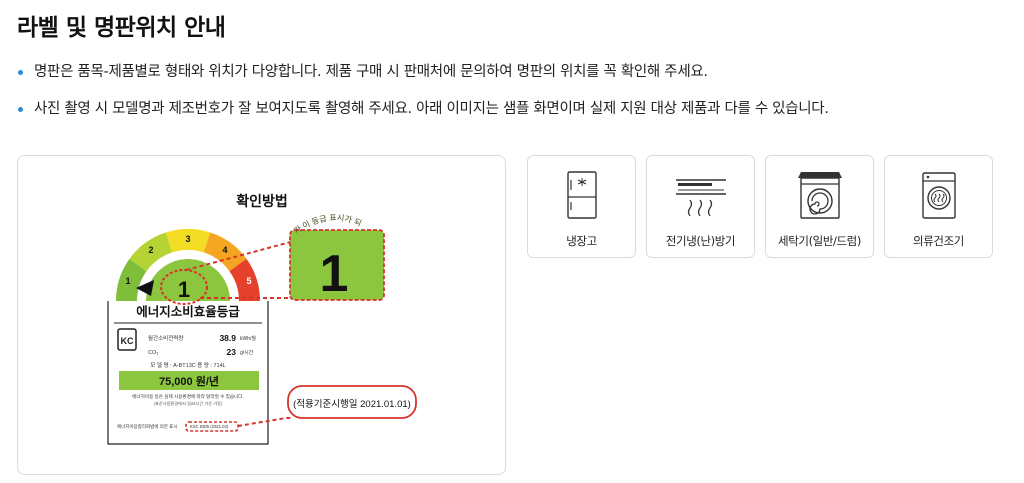 Image resolution: width=1024 pixels, height=483 pixels. I want to click on spec-value: 38.9, so click(227, 338).